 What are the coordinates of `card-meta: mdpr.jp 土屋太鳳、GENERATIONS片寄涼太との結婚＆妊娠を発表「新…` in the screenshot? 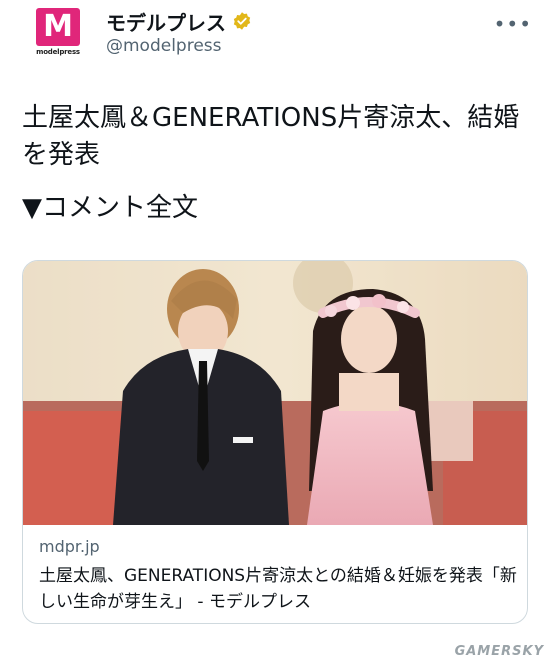 It's located at (279, 576).